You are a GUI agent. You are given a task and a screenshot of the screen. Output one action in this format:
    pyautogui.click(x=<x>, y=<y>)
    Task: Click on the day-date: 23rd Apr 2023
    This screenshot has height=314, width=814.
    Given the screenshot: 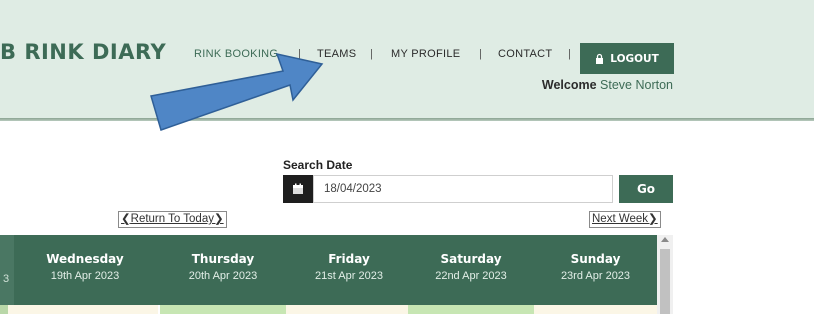 What is the action you would take?
    pyautogui.click(x=595, y=276)
    